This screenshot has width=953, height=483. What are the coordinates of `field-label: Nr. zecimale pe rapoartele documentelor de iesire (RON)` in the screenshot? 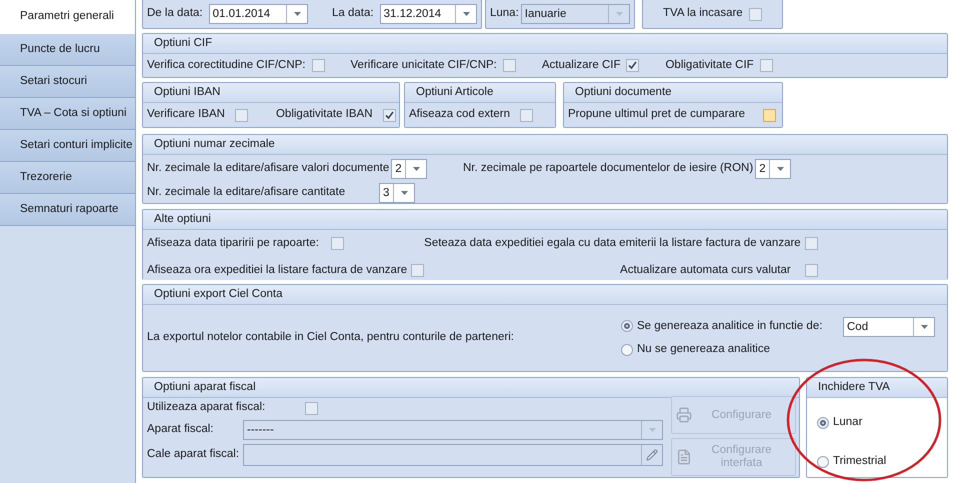 It's located at (608, 168).